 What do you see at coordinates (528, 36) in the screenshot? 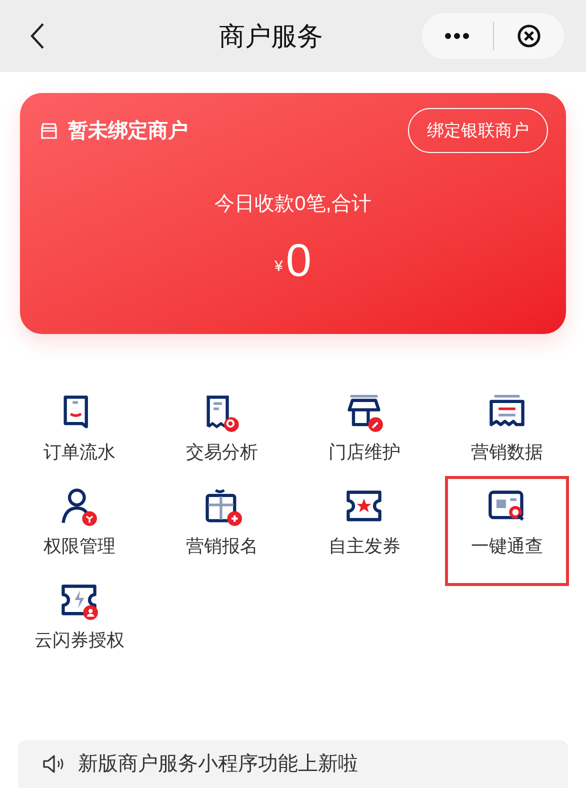
I see `close-icon` at bounding box center [528, 36].